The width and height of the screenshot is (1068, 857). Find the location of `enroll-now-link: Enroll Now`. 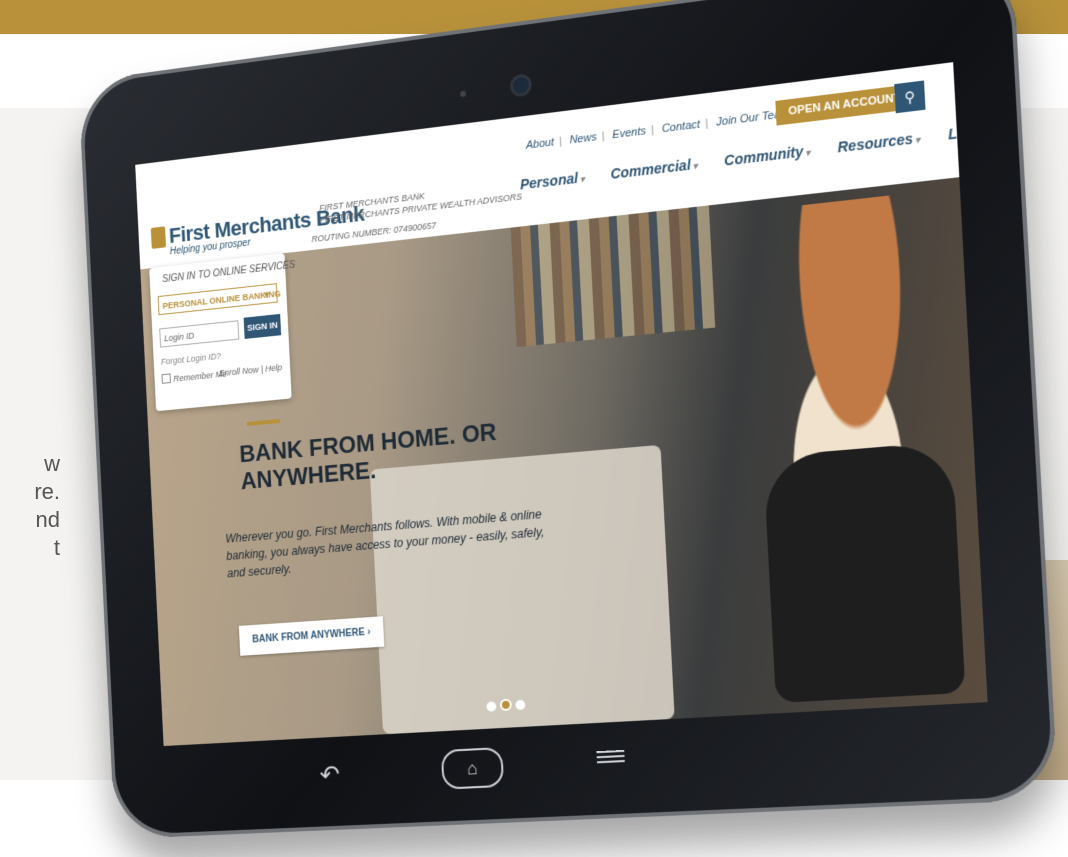

enroll-now-link: Enroll Now is located at coordinates (239, 372).